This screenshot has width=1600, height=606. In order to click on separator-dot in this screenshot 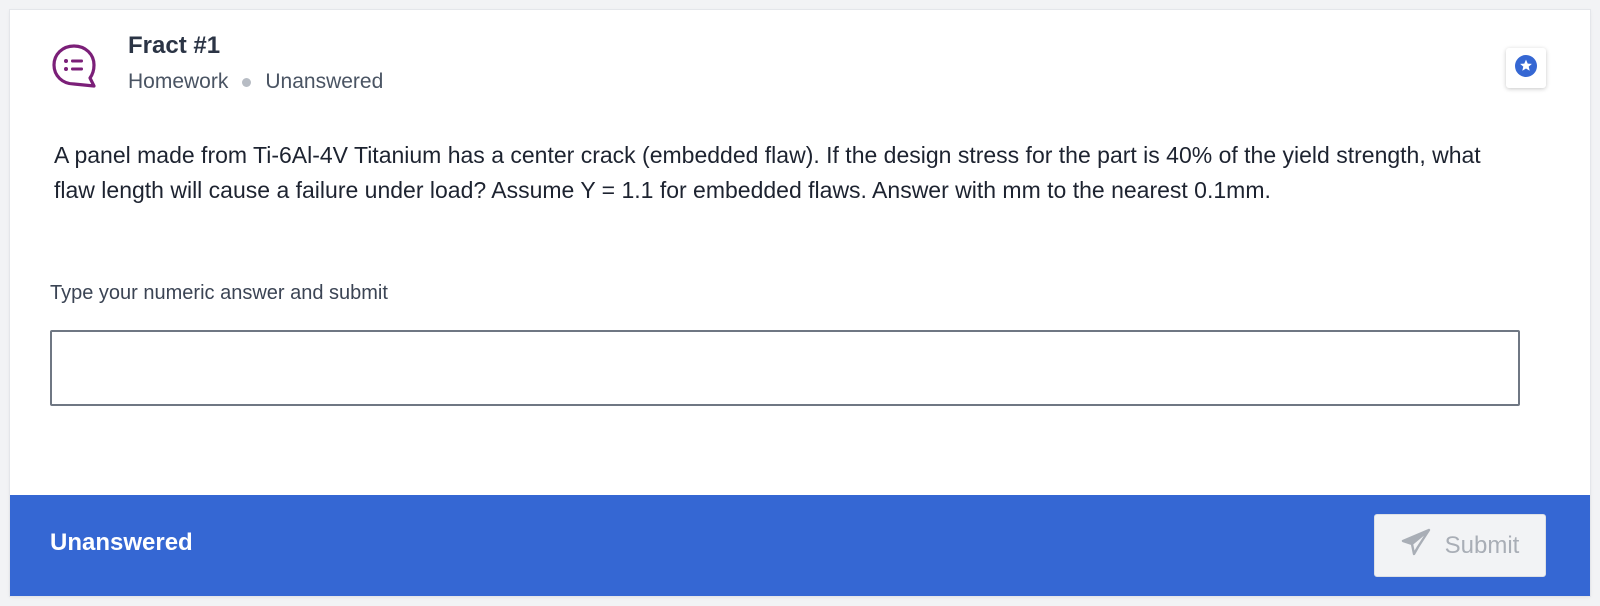, I will do `click(247, 82)`.